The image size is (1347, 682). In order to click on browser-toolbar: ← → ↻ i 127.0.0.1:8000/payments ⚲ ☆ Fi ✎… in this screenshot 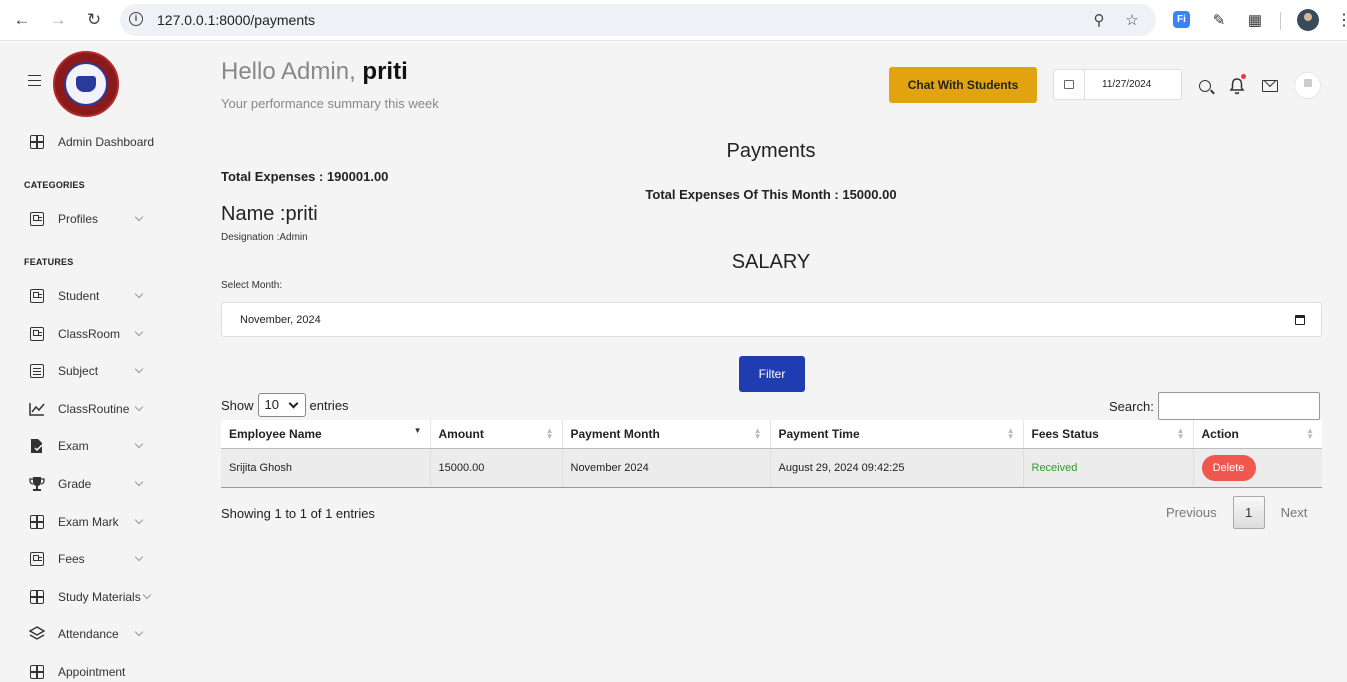, I will do `click(673, 20)`.